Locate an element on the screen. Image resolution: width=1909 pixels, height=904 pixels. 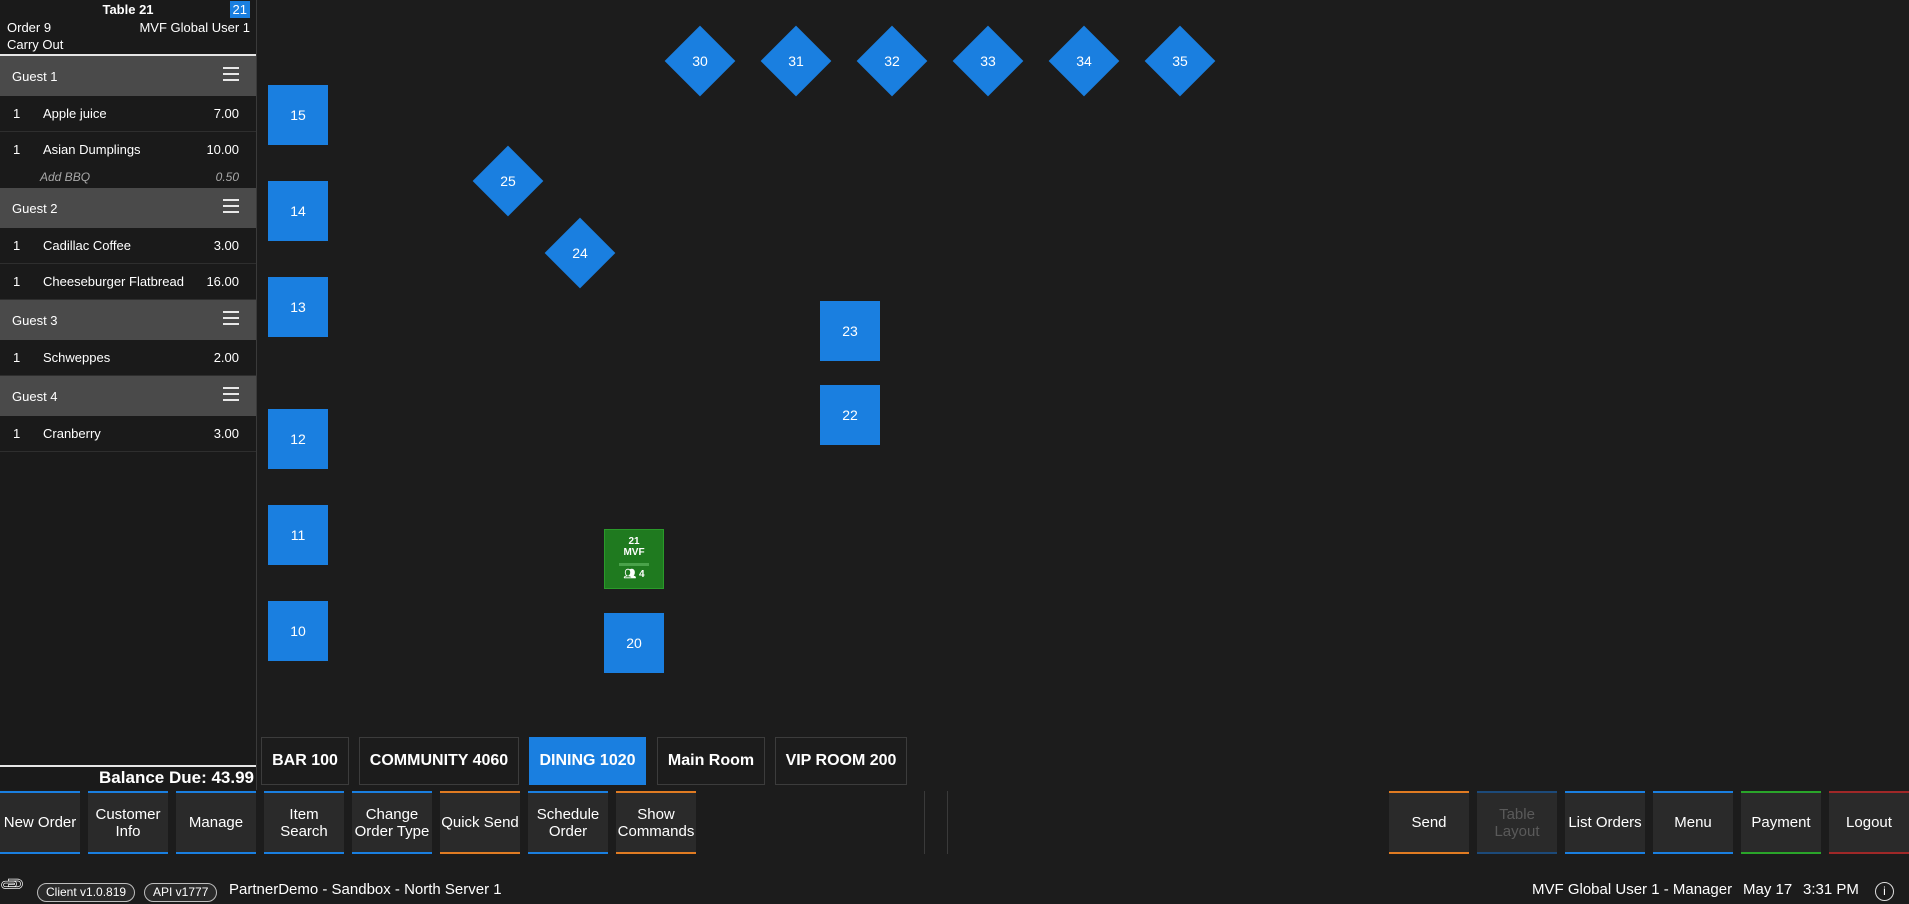
paperclip-icon: 📎︎ is located at coordinates (14, 884).